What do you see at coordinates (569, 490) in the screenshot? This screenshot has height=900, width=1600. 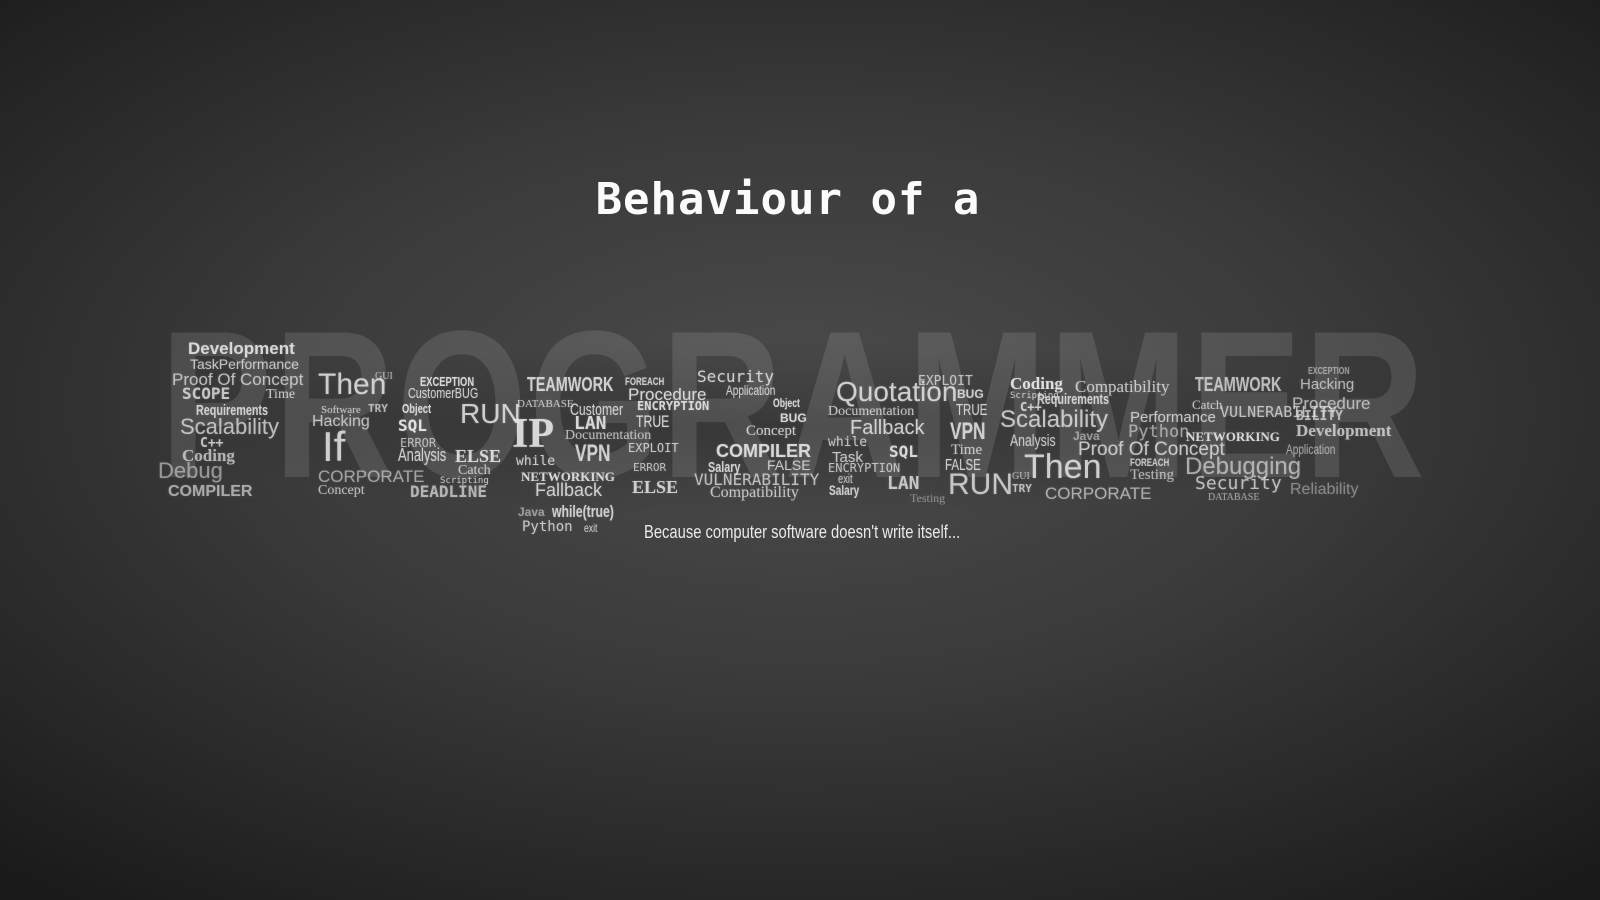 I see `word-cloud-word: Fallback` at bounding box center [569, 490].